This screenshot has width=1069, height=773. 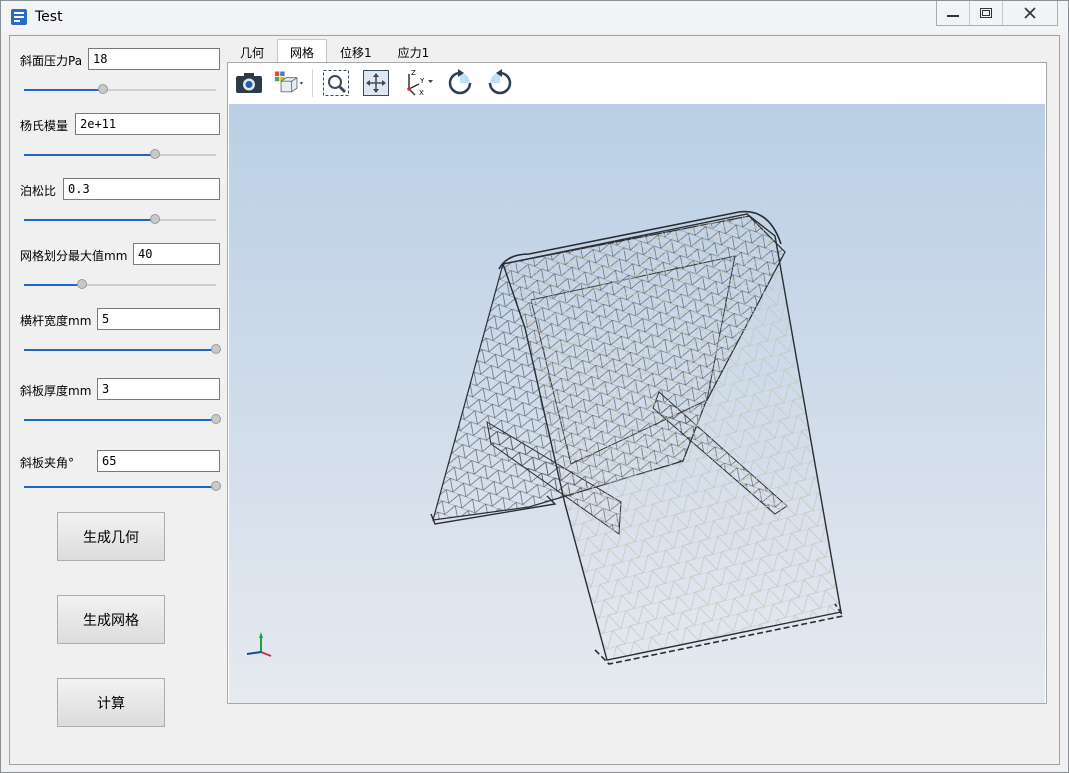 What do you see at coordinates (147, 124) in the screenshot?
I see `youngs-modulus-input` at bounding box center [147, 124].